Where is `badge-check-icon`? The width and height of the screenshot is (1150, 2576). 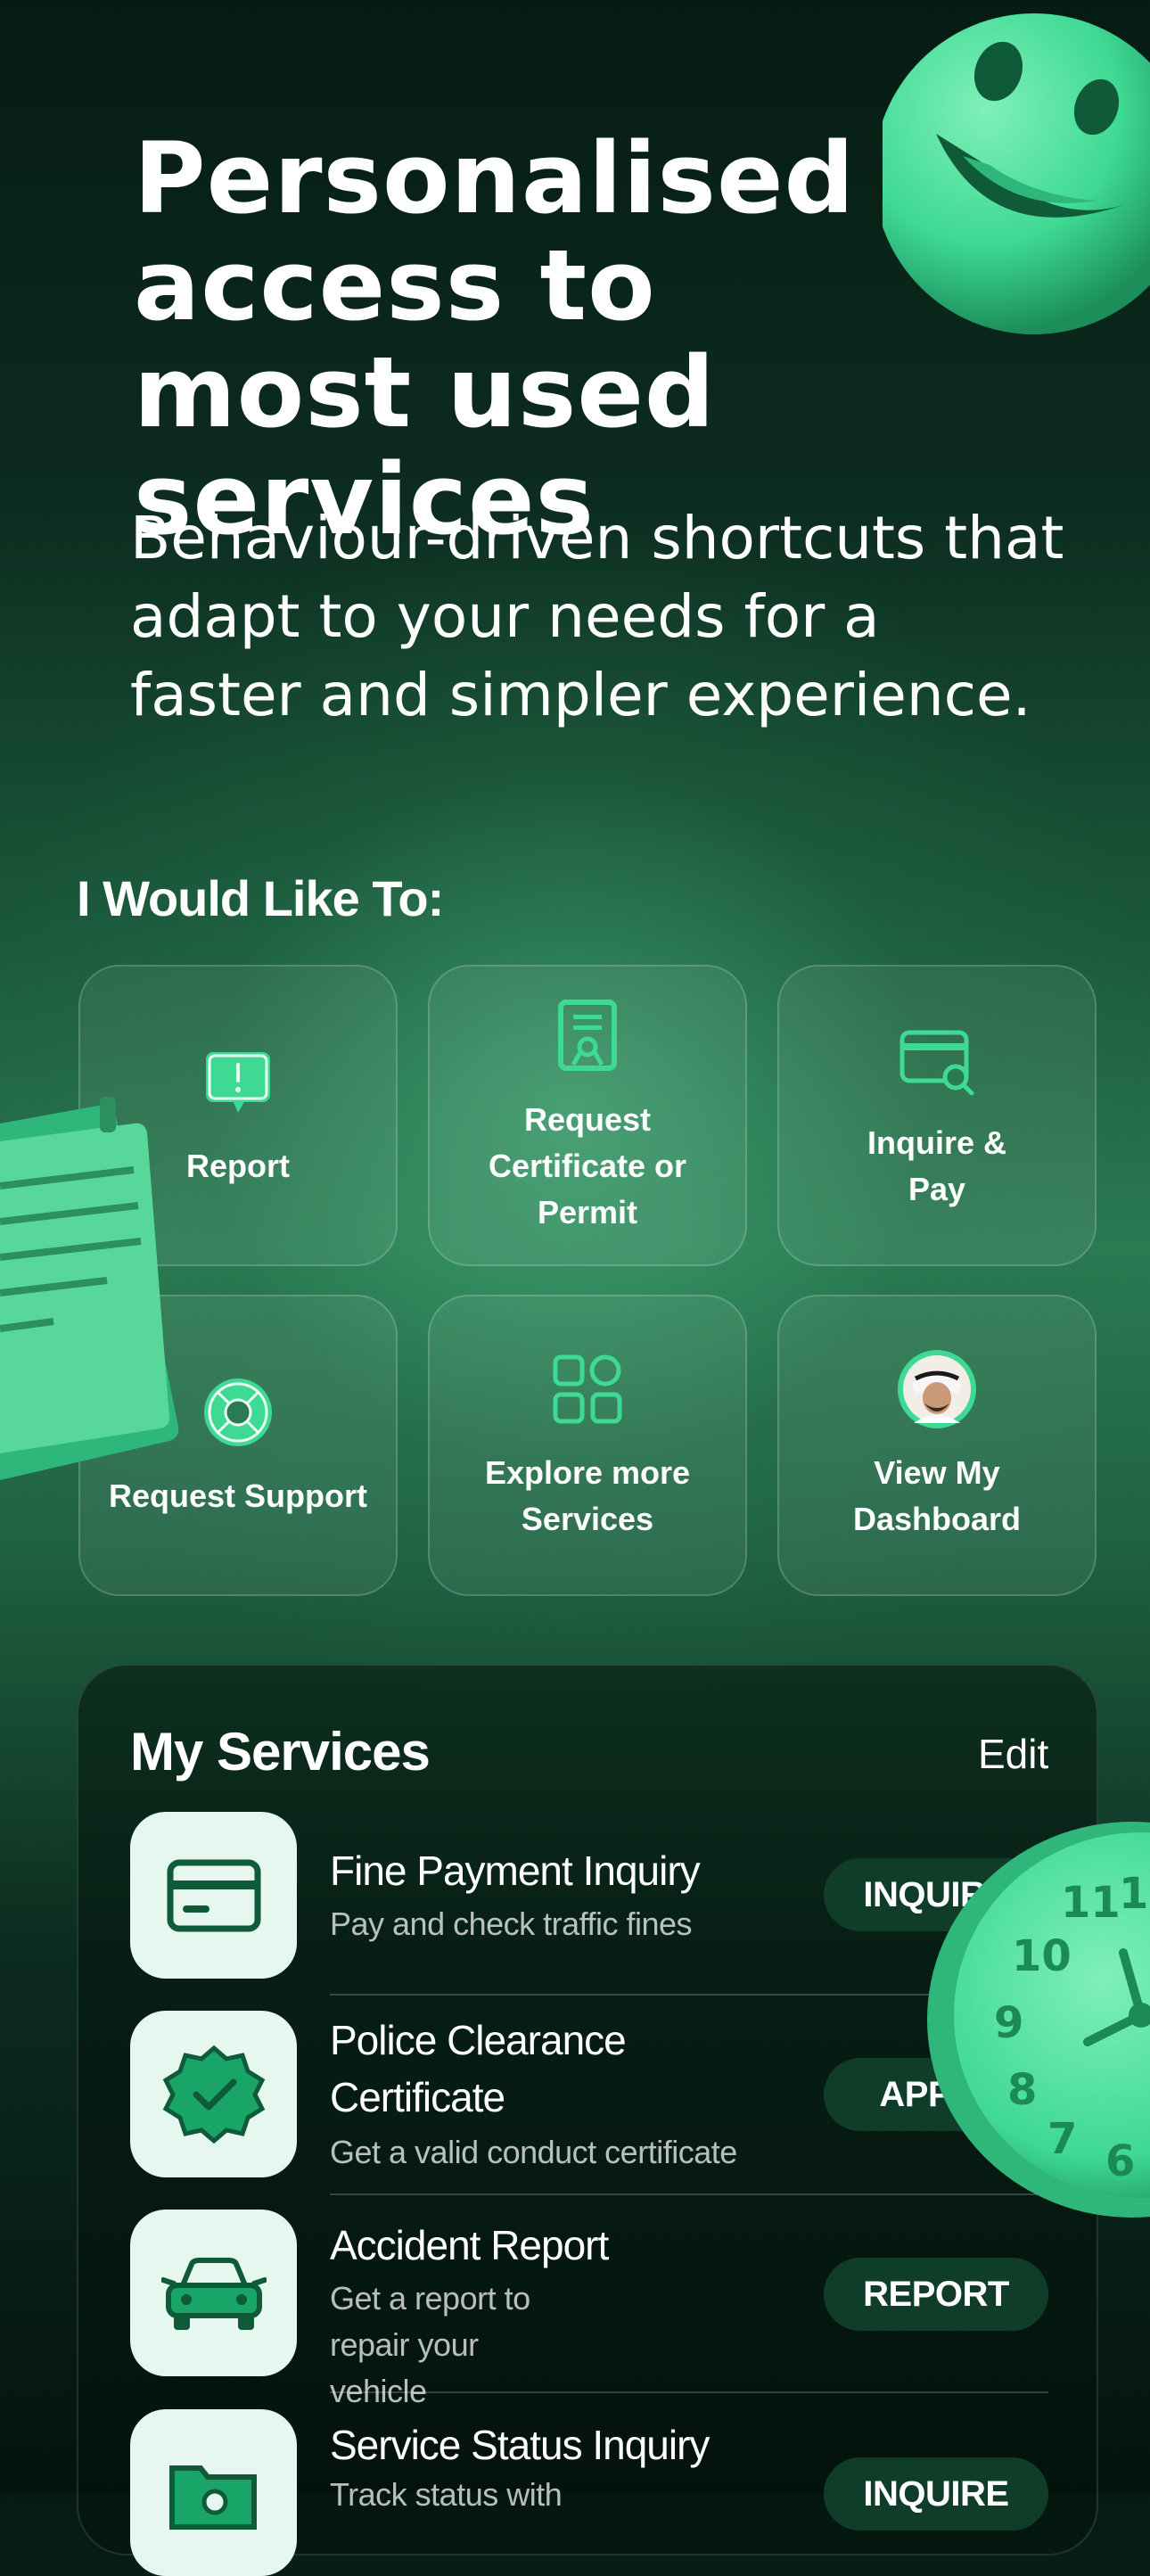
badge-check-icon is located at coordinates (213, 2094).